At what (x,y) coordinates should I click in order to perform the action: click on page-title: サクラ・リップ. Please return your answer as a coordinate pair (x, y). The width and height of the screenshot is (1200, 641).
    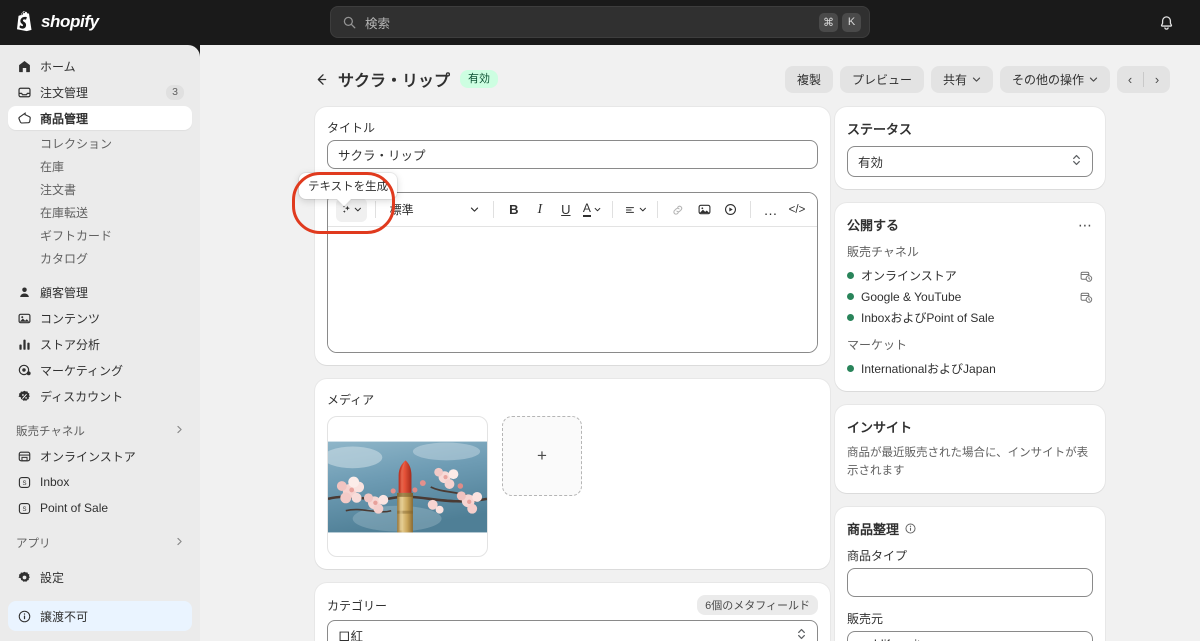
    Looking at the image, I should click on (394, 81).